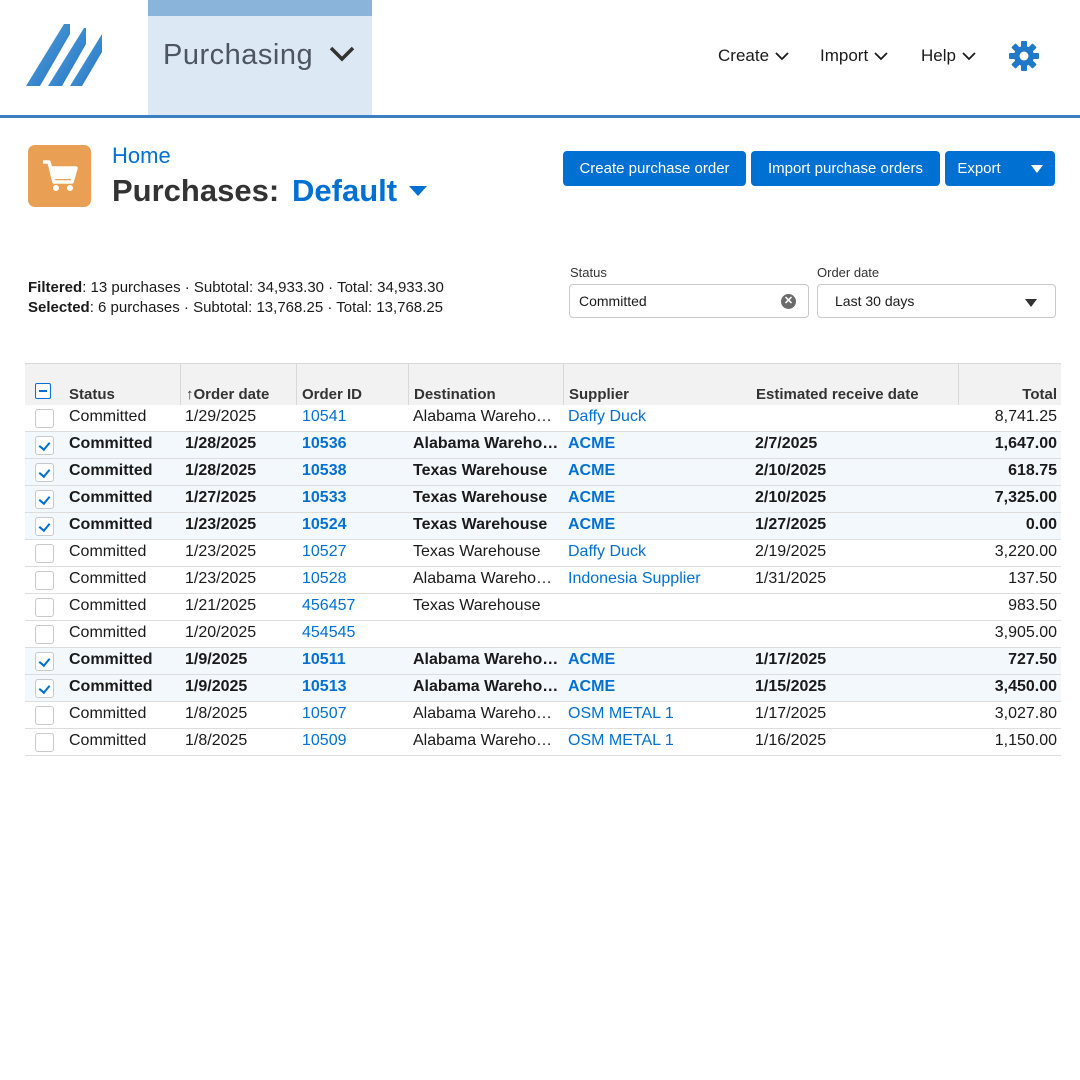 The height and width of the screenshot is (1080, 1080). I want to click on view-selector: Default, so click(344, 191).